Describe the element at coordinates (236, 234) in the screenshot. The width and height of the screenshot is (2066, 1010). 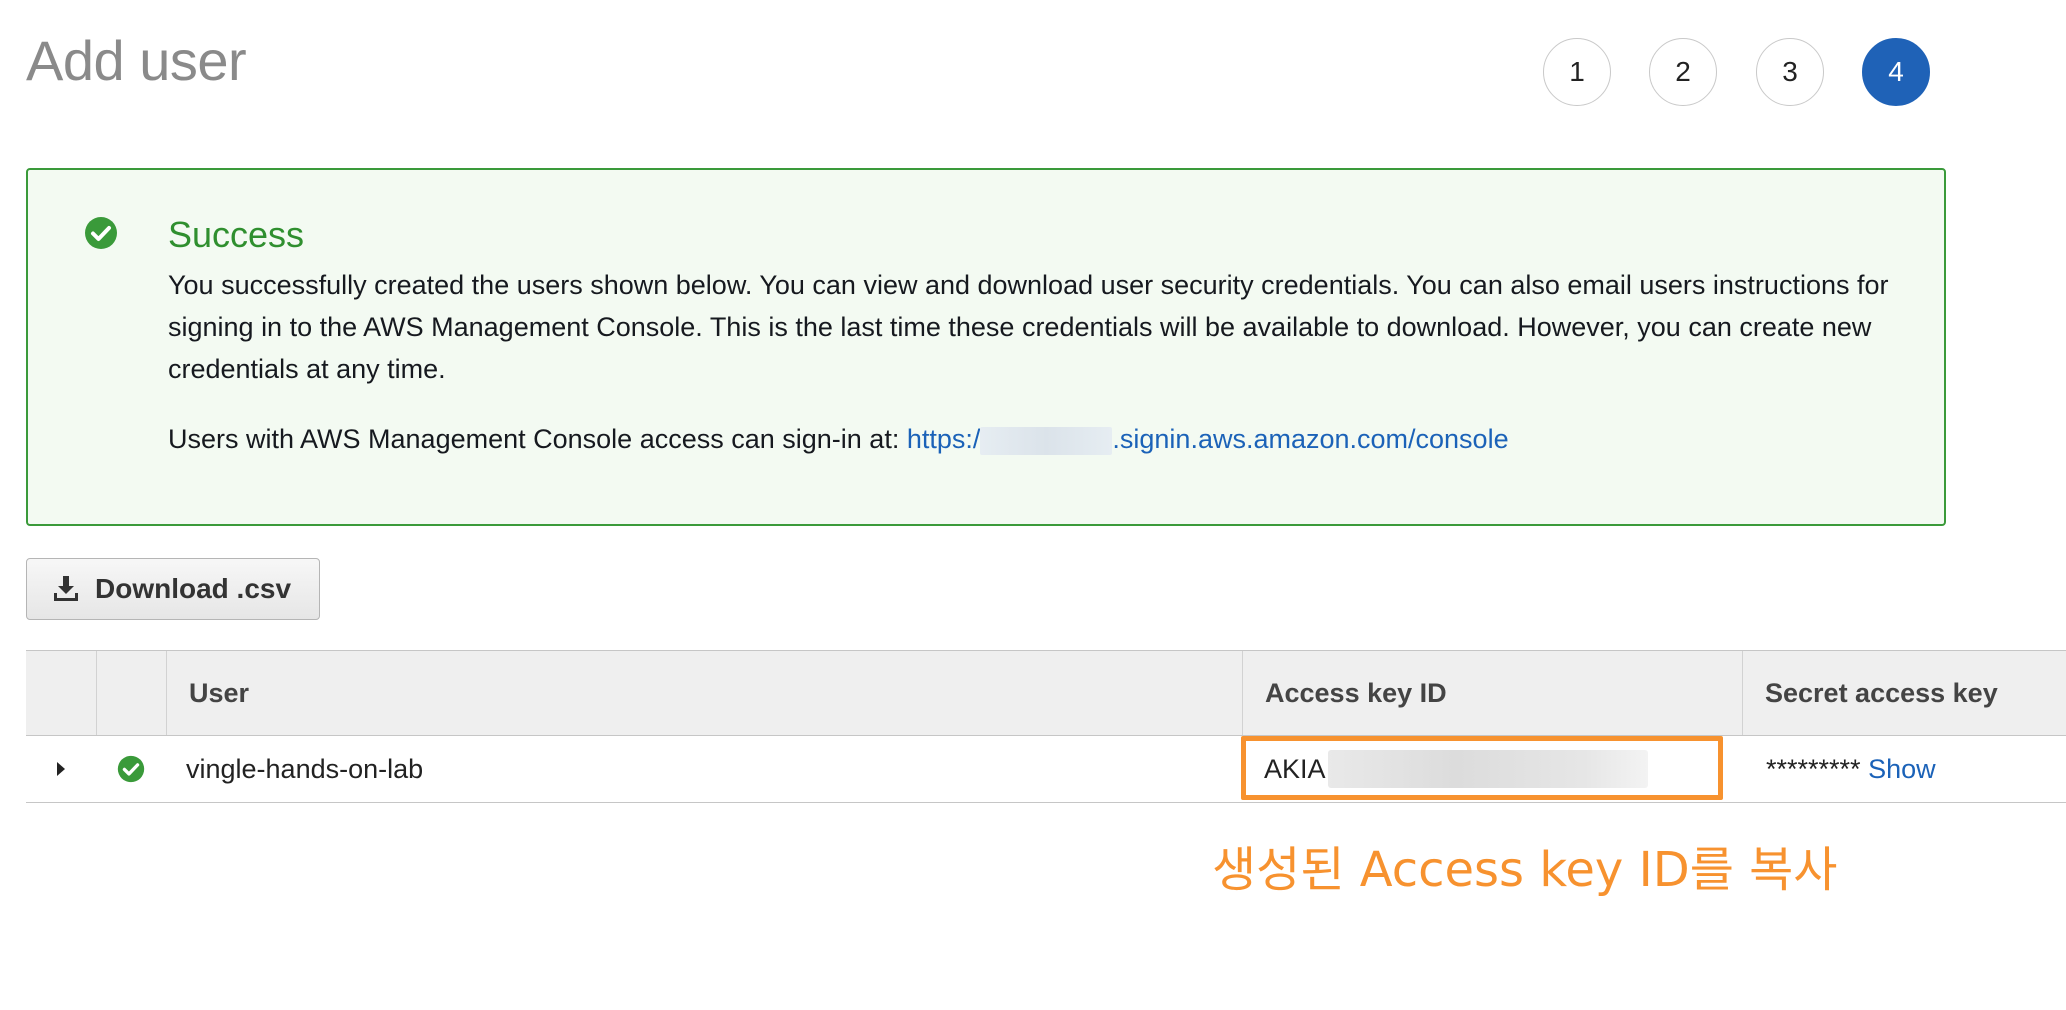
I see `alert-title: Success` at that location.